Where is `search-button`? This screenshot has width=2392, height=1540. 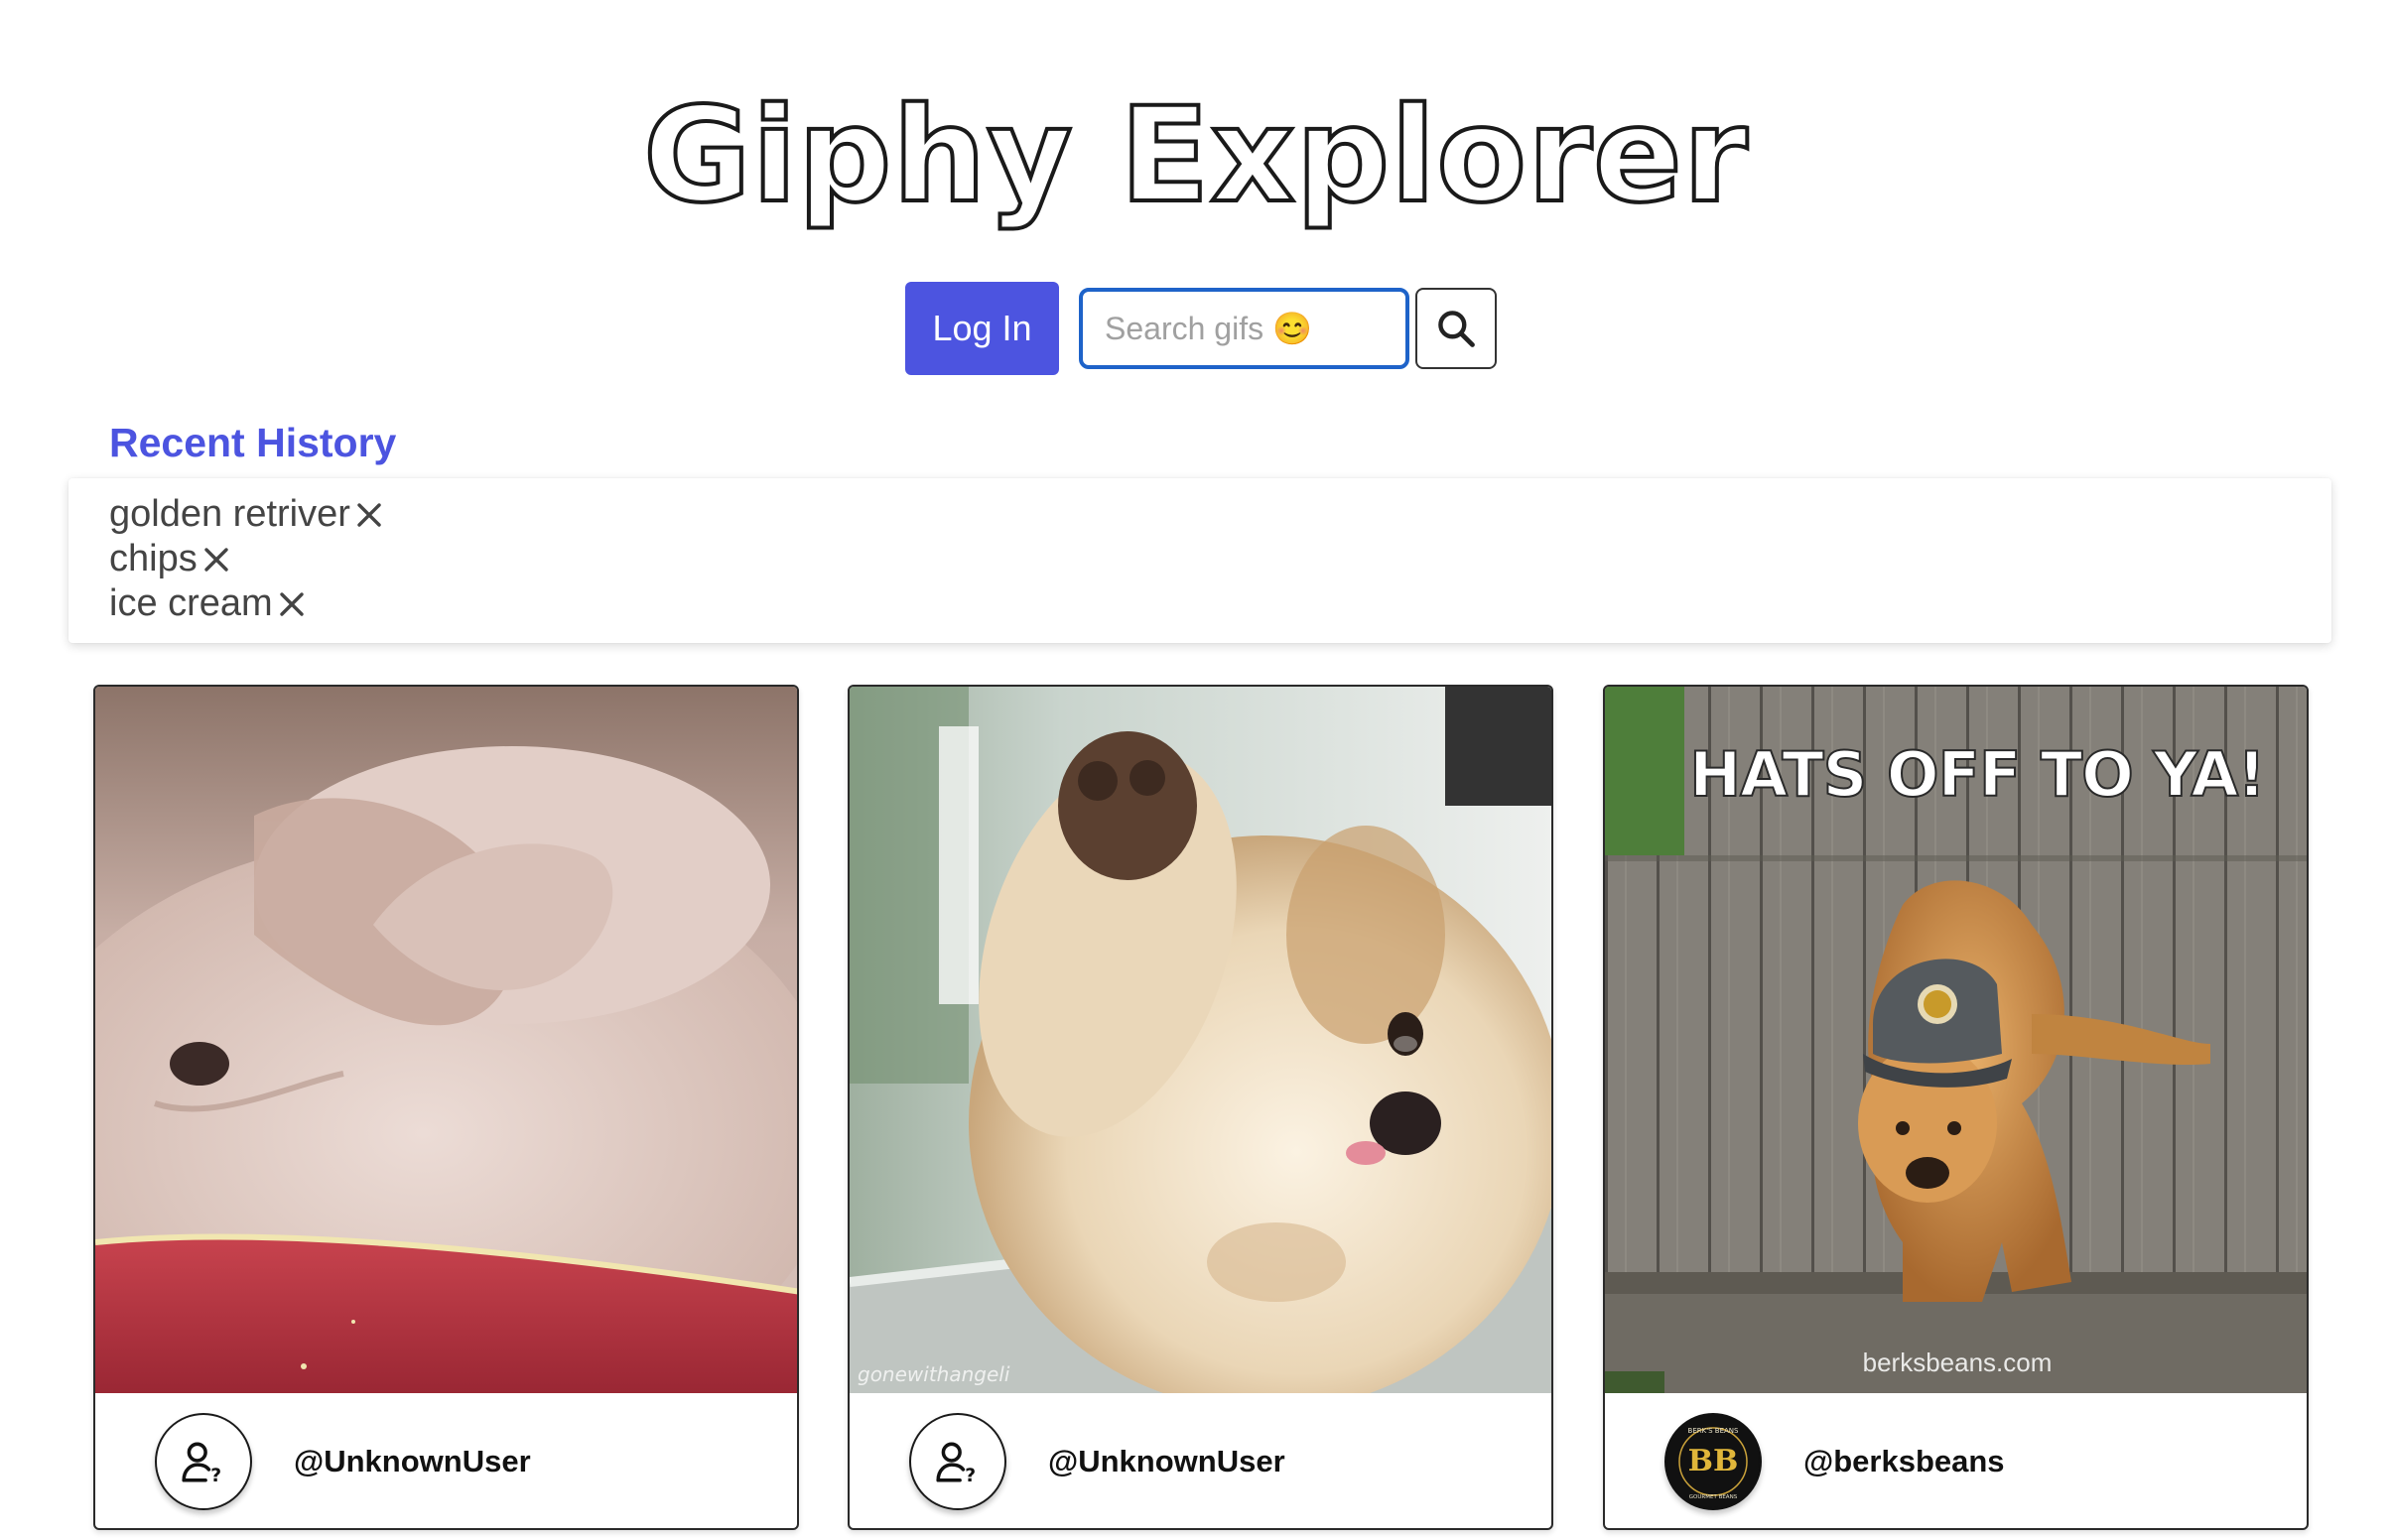 search-button is located at coordinates (1456, 328).